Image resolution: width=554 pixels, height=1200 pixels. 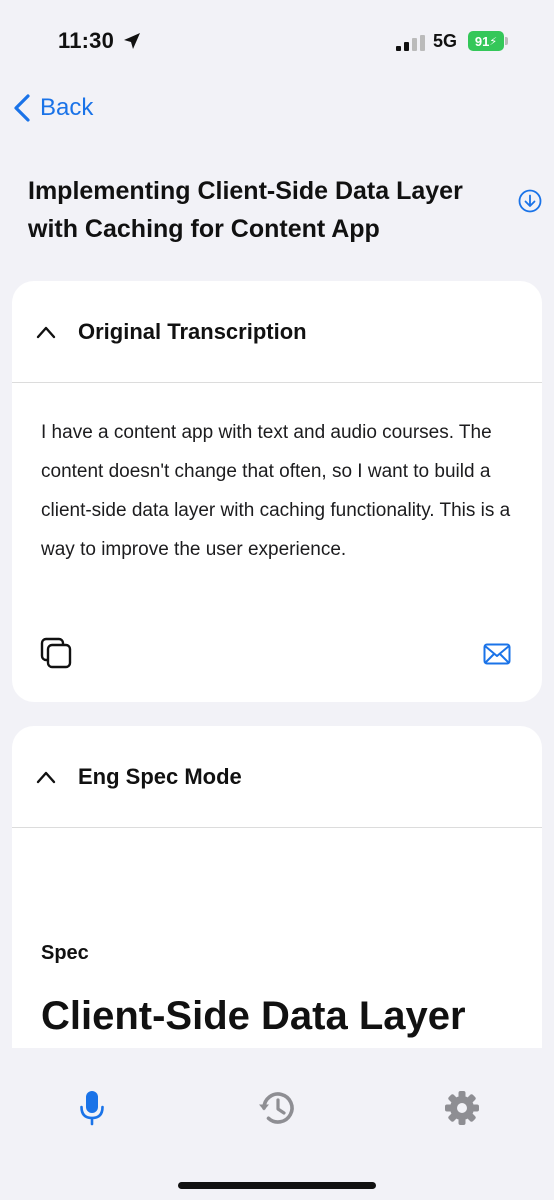 What do you see at coordinates (277, 40) in the screenshot?
I see `status-bar: 11:30 5G 91 ⚡` at bounding box center [277, 40].